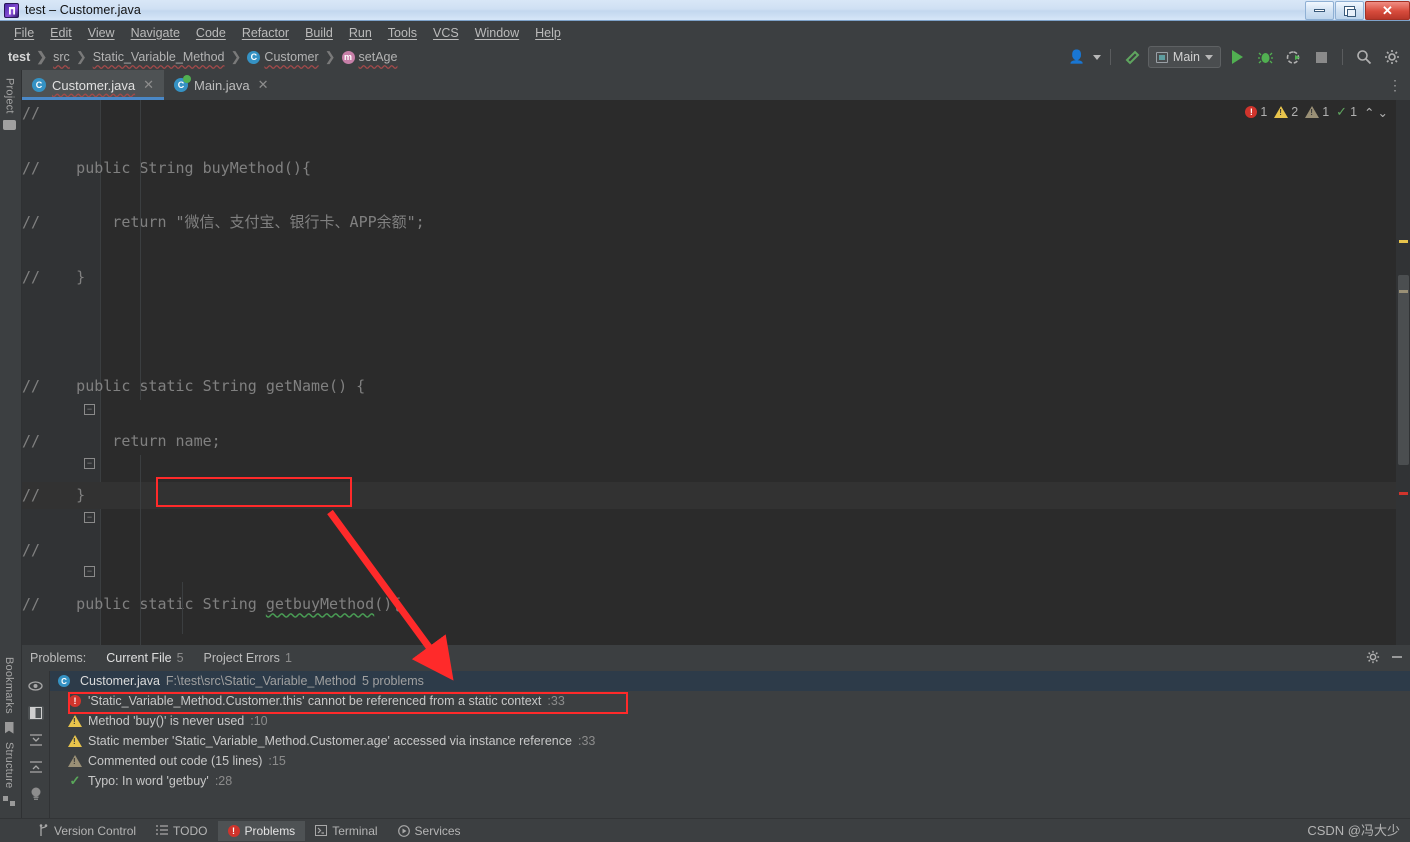 The width and height of the screenshot is (1410, 842). Describe the element at coordinates (236, 56) in the screenshot. I see `chevron-right-icon: ❯` at that location.